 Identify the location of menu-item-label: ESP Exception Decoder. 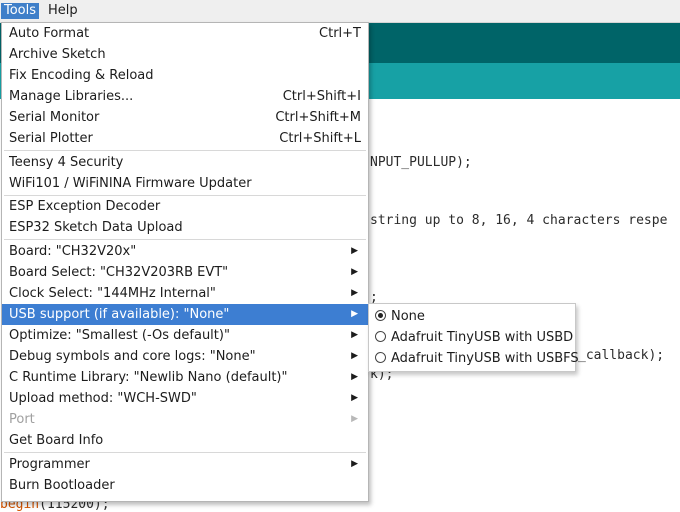
(85, 206).